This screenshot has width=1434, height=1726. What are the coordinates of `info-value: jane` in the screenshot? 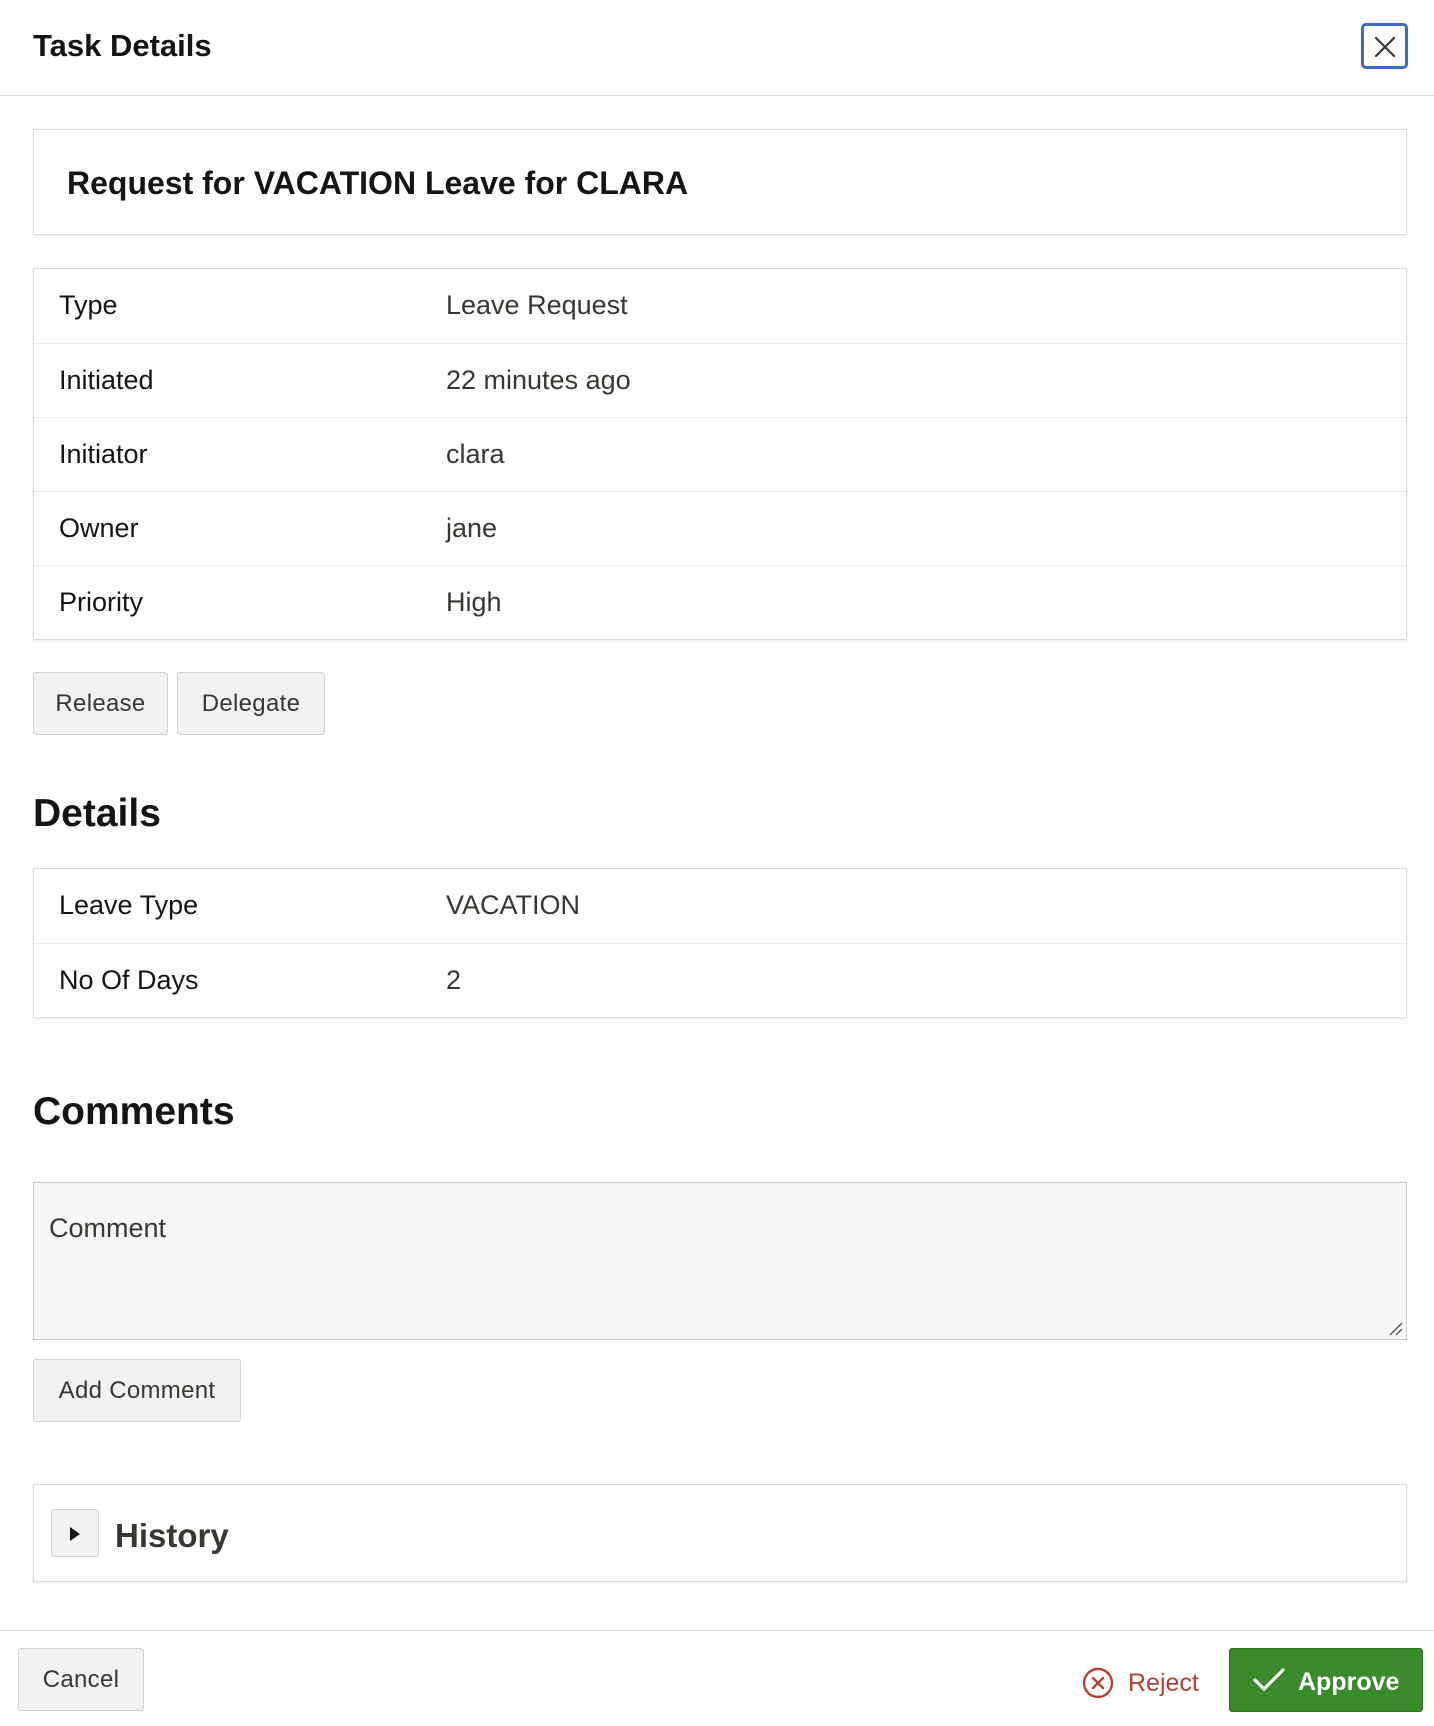 It's located at (472, 527).